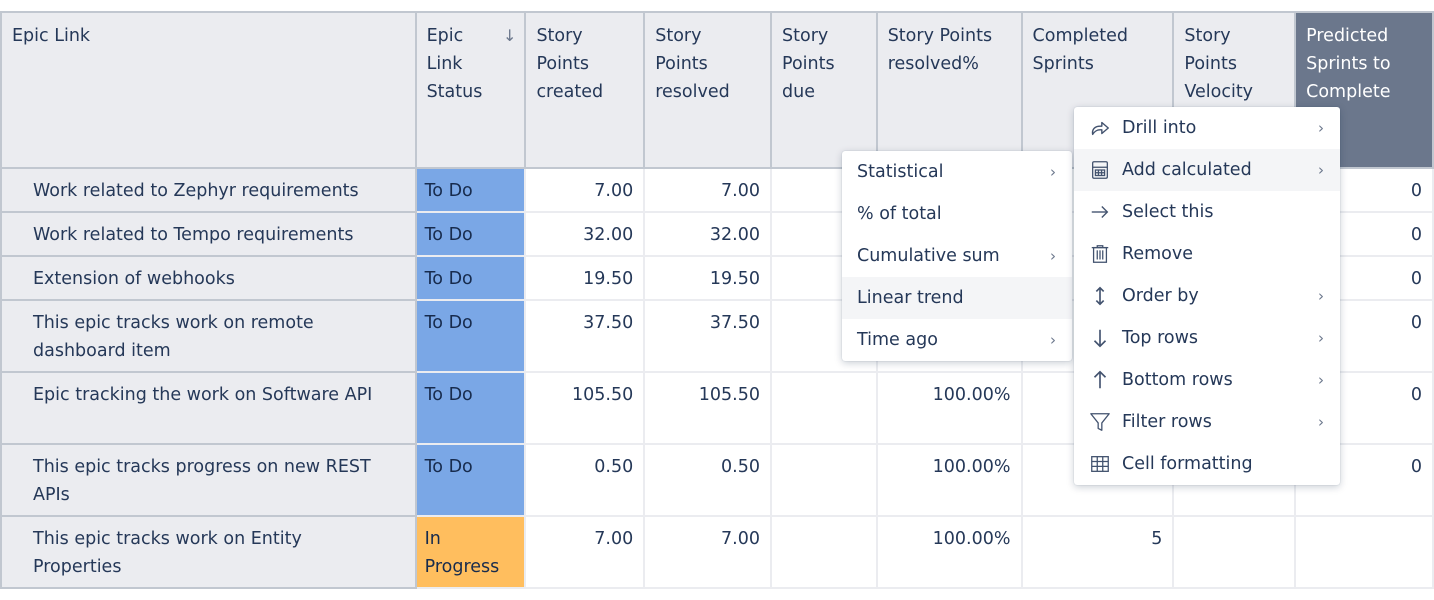 The width and height of the screenshot is (1434, 600). What do you see at coordinates (1100, 296) in the screenshot?
I see `sort-icon` at bounding box center [1100, 296].